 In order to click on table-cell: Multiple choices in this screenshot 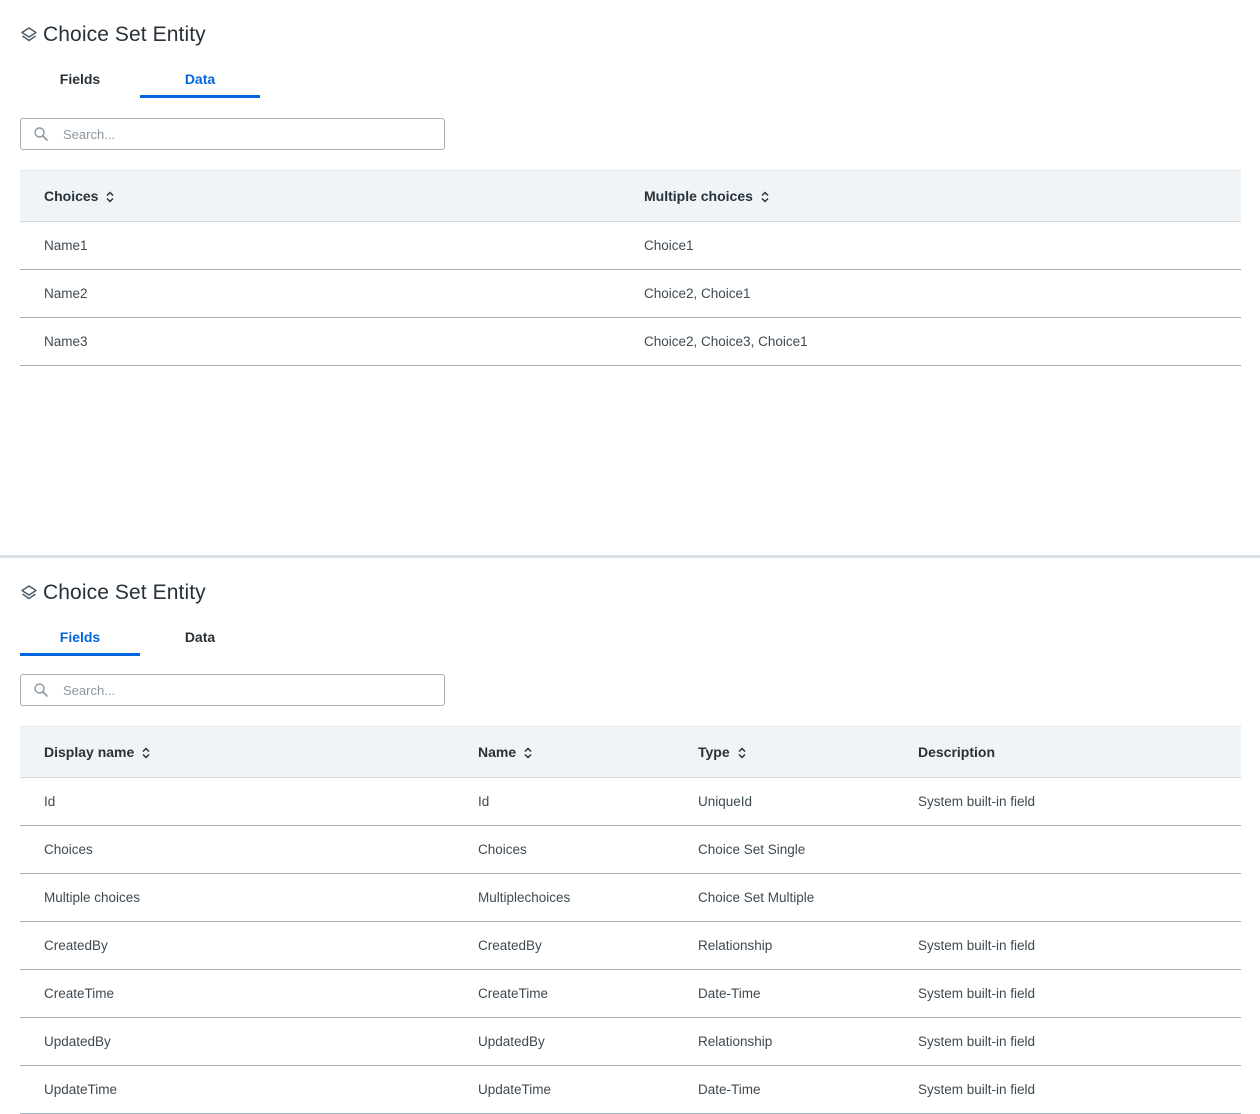, I will do `click(92, 897)`.